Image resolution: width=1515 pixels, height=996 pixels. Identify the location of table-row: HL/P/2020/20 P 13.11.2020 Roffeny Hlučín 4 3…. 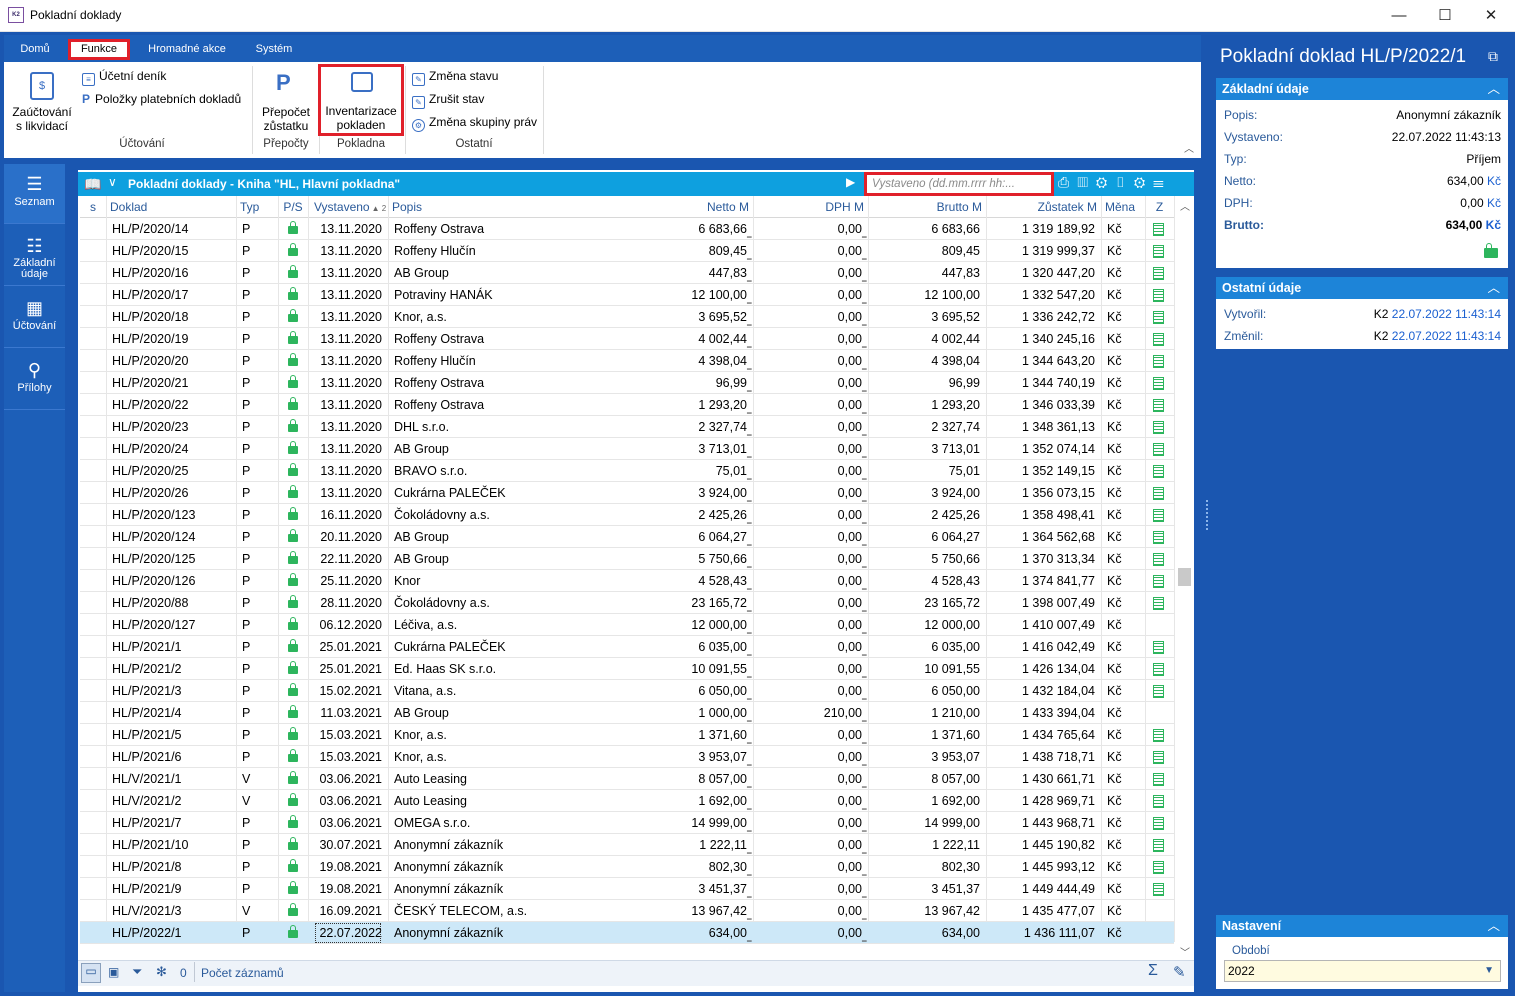
(627, 361).